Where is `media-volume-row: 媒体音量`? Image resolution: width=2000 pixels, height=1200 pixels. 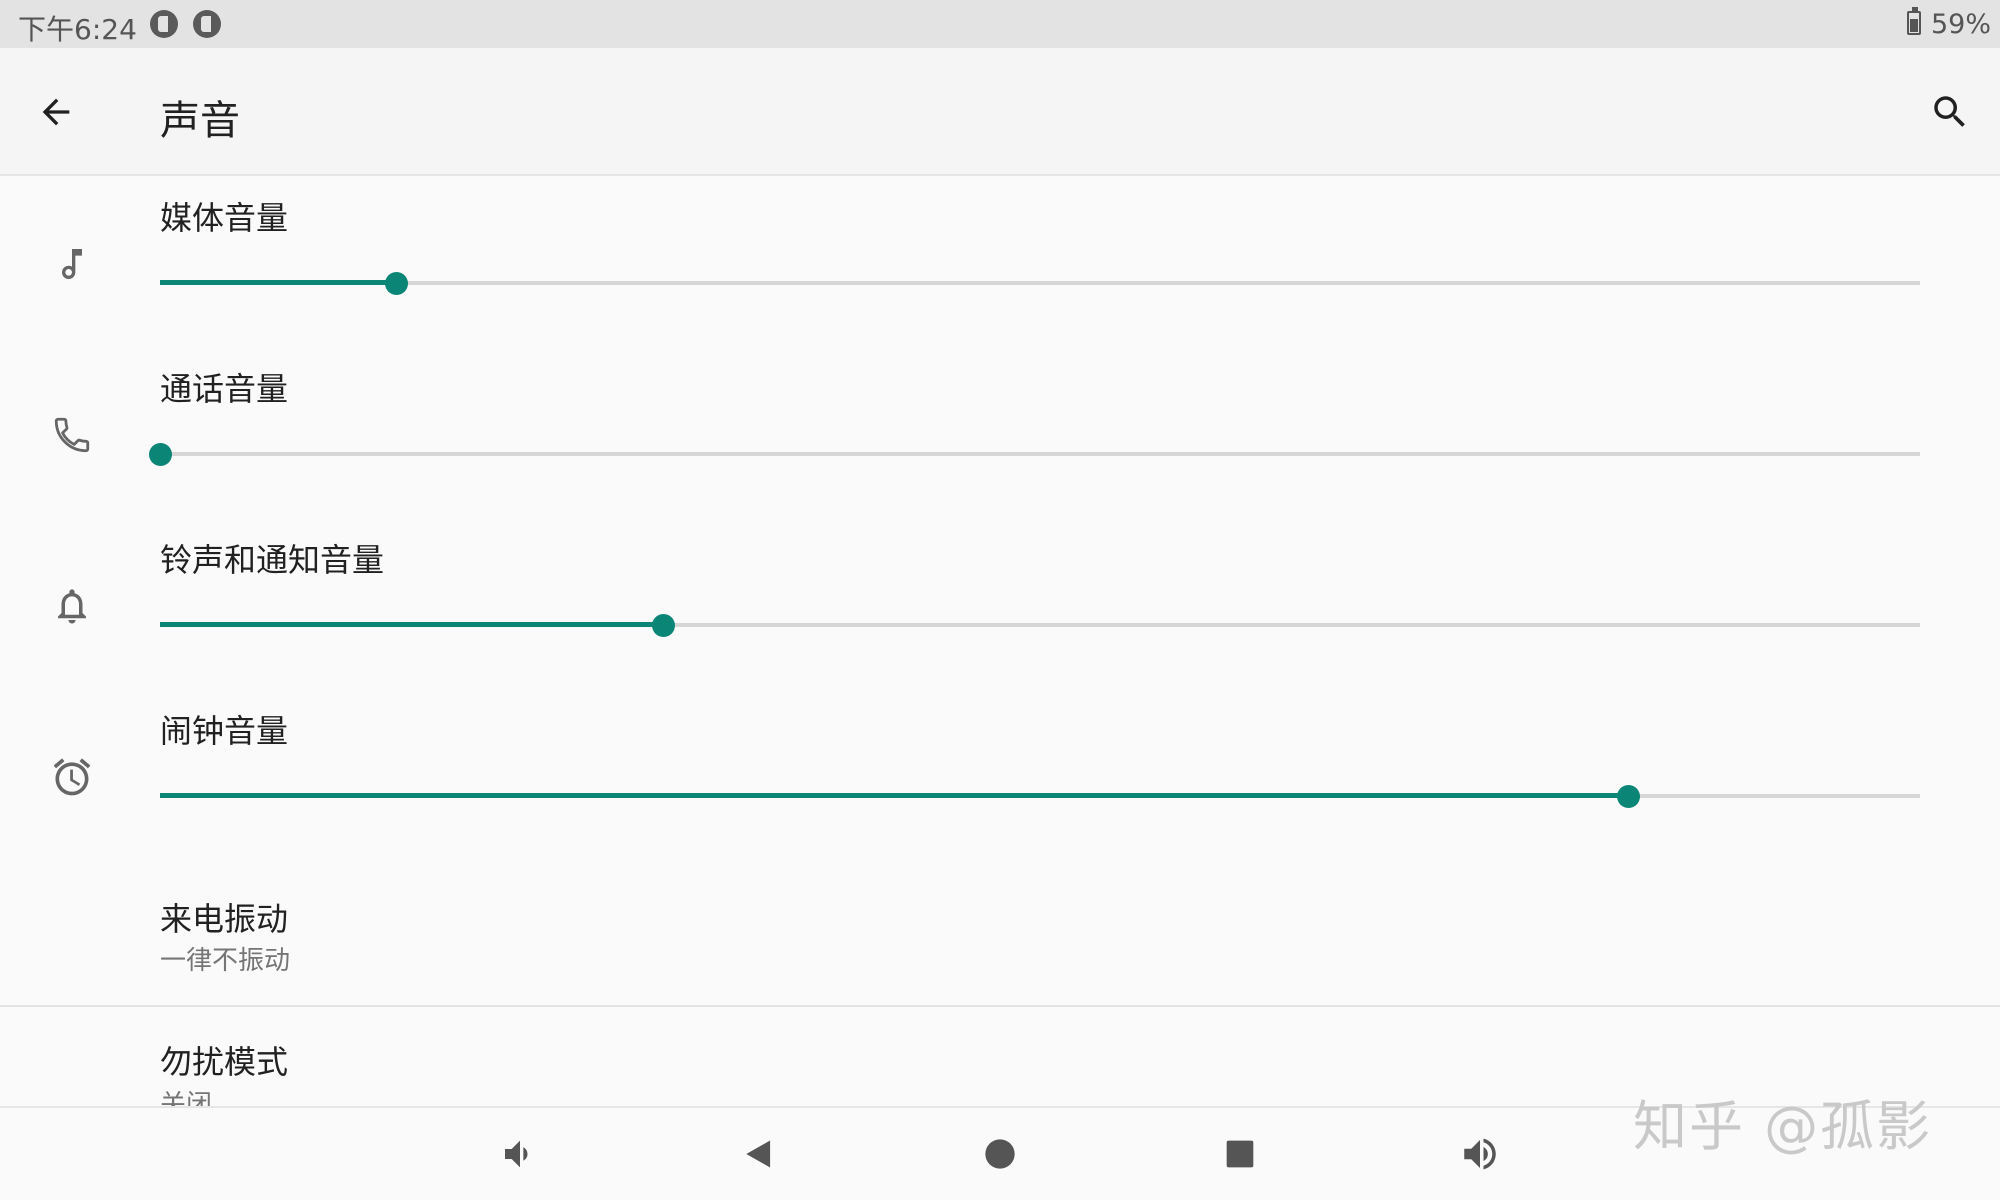 media-volume-row: 媒体音量 is located at coordinates (1000, 269).